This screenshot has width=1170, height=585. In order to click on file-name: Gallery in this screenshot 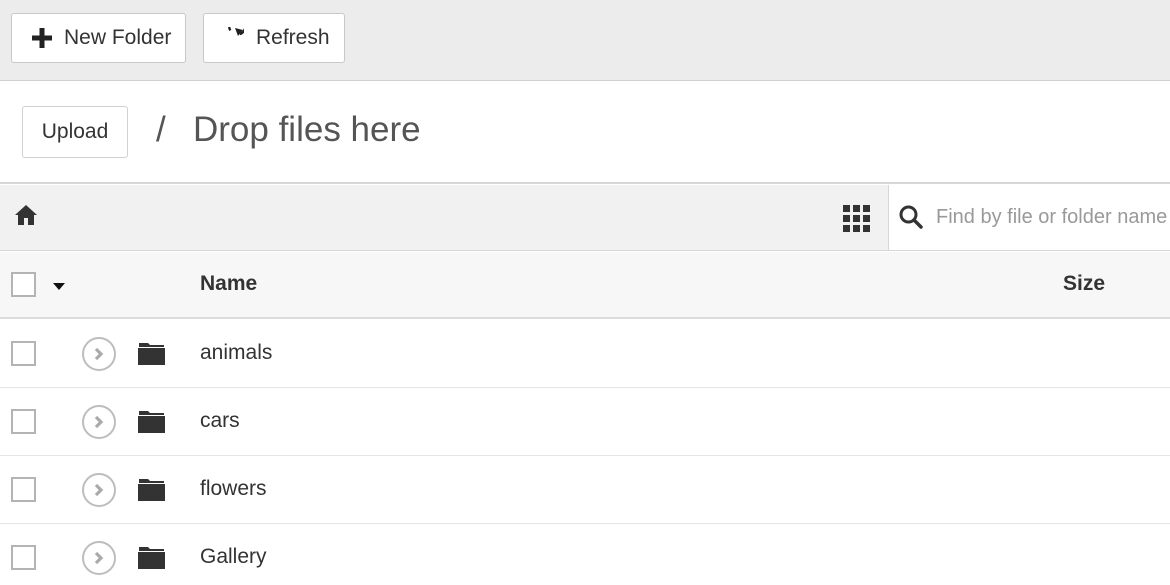, I will do `click(233, 557)`.